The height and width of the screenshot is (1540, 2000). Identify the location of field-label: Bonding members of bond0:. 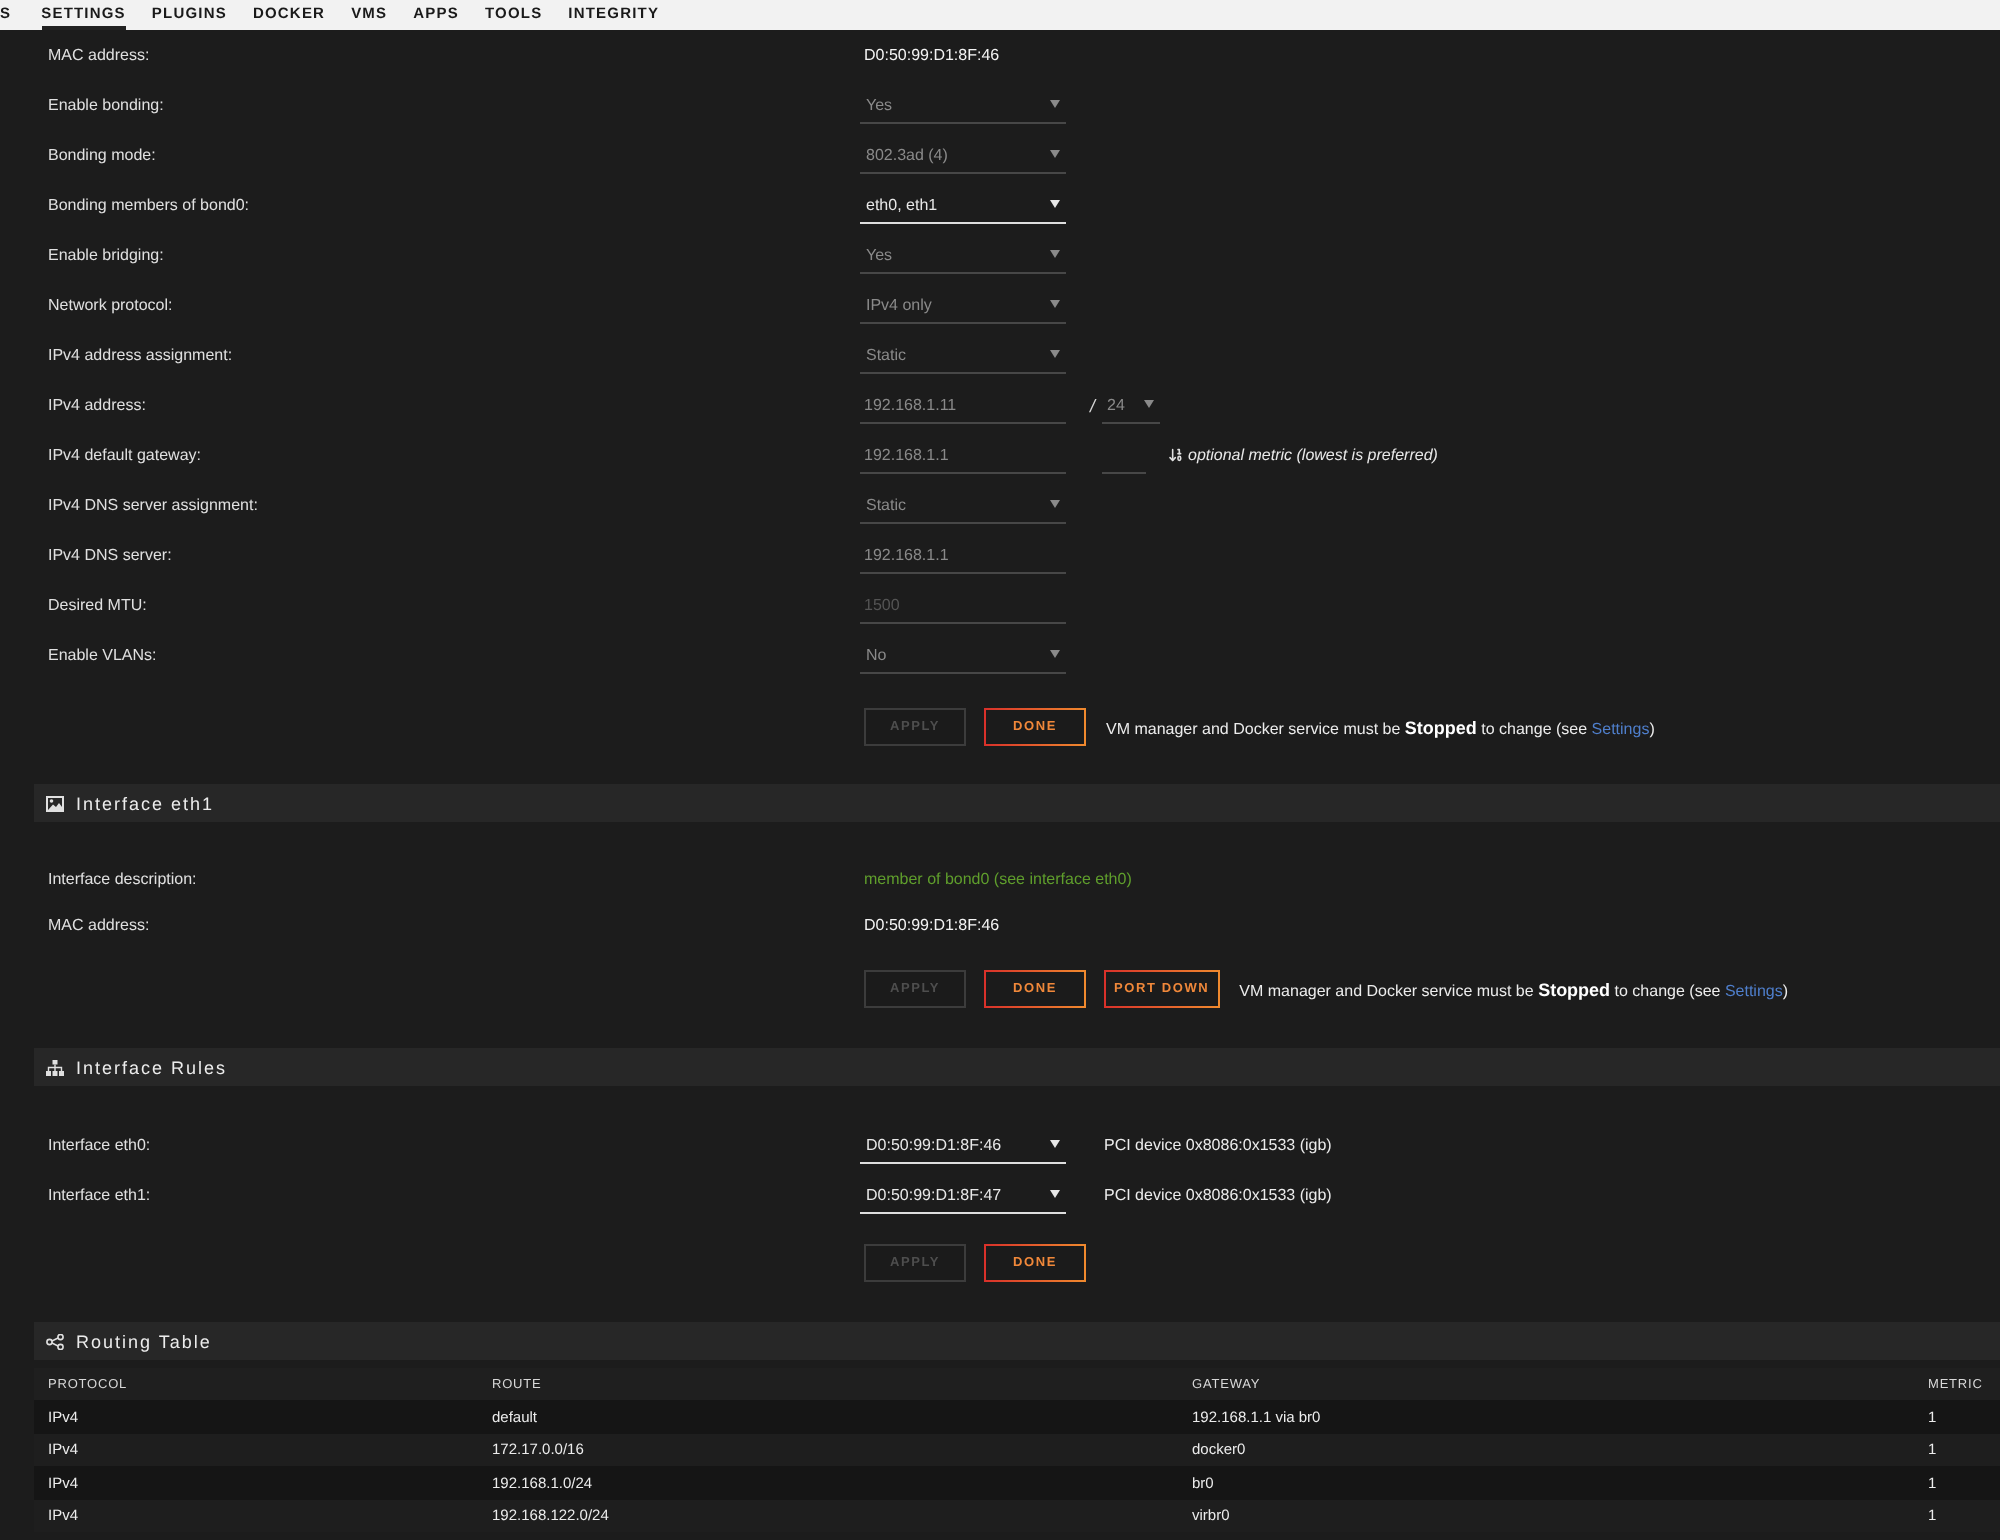
(150, 205).